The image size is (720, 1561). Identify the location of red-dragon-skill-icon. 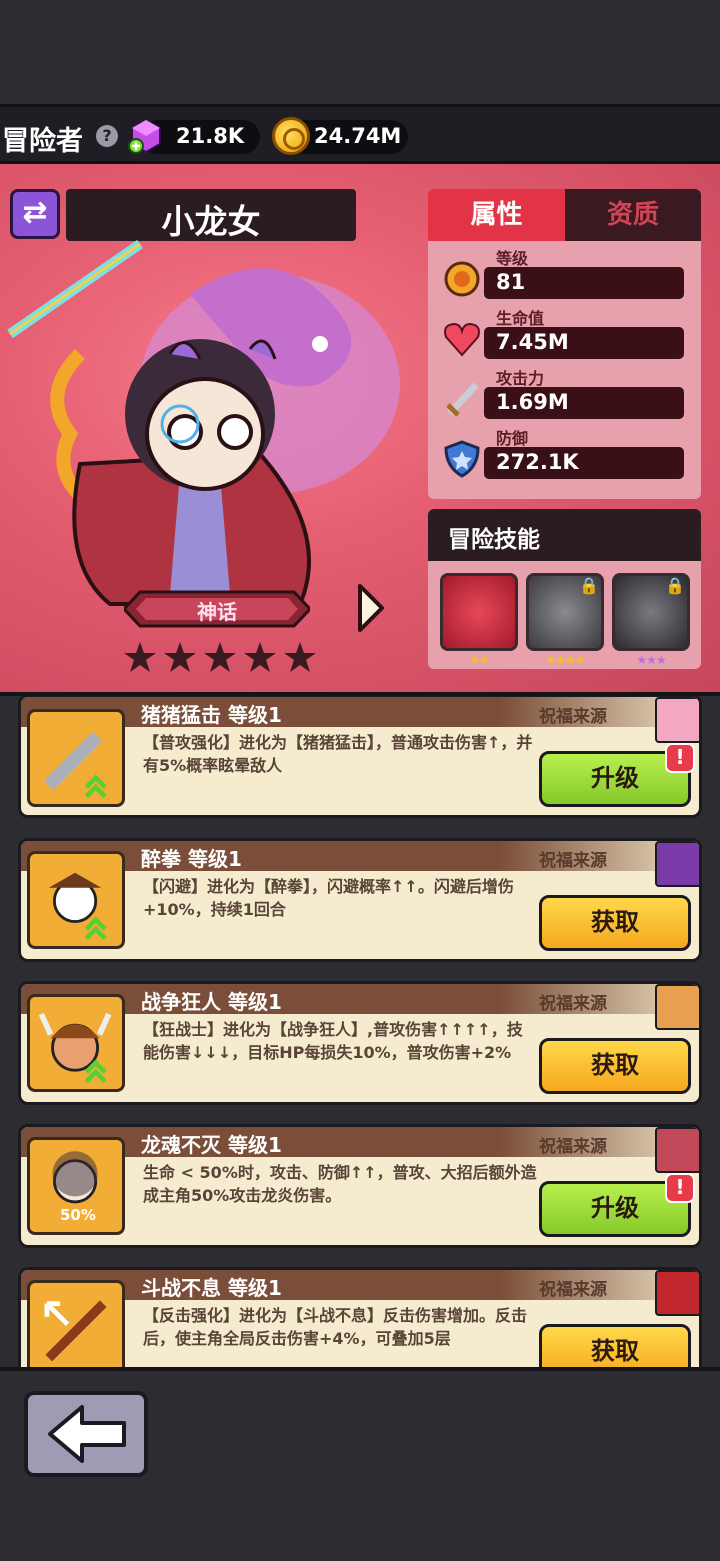
(479, 612).